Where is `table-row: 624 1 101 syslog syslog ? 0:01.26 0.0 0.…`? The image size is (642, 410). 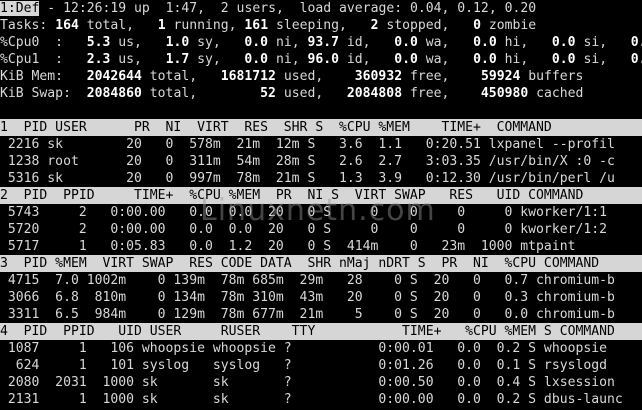 table-row: 624 1 101 syslog syslog ? 0:01.26 0.0 0.… is located at coordinates (321, 365).